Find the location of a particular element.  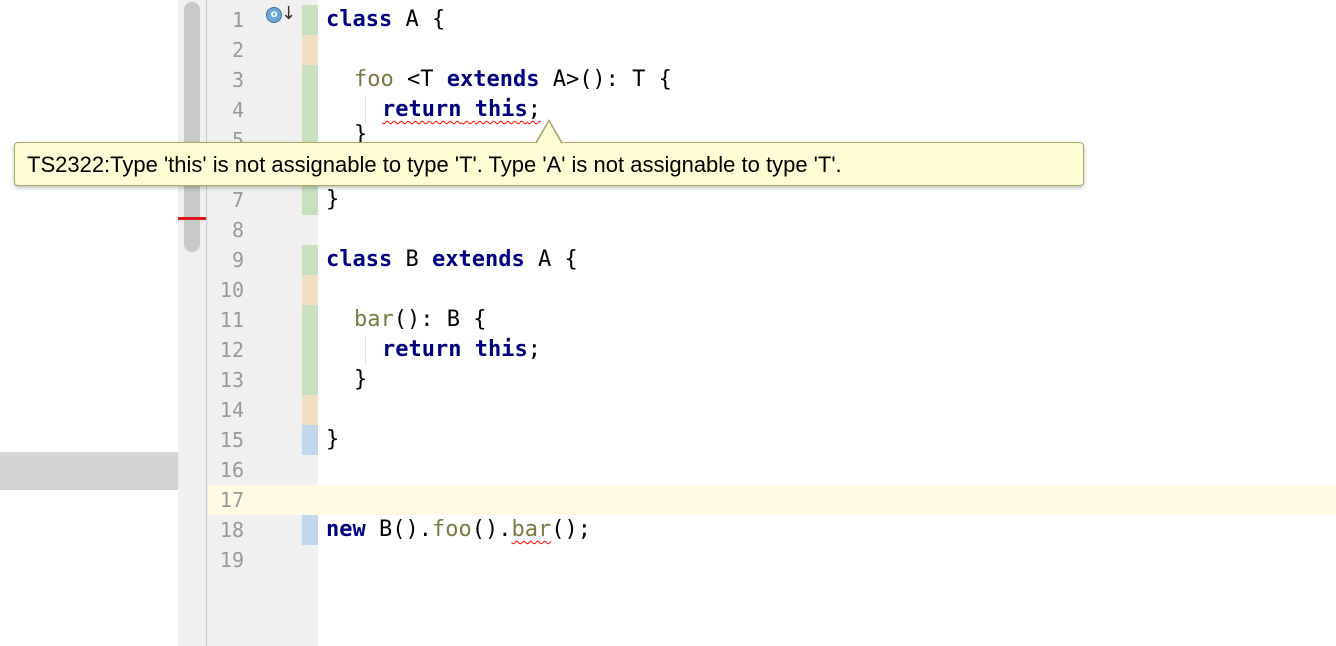

line-number: 8 is located at coordinates (226, 230).